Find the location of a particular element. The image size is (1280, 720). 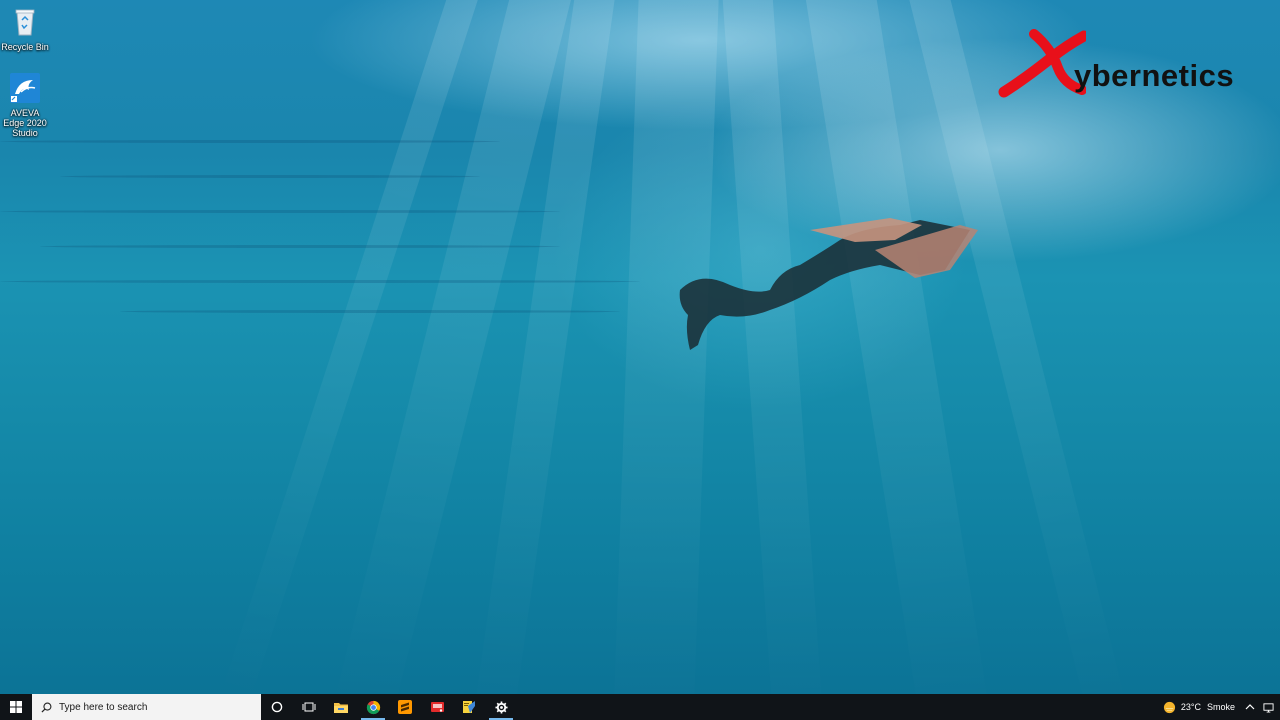

notes-app-icon is located at coordinates (469, 707).